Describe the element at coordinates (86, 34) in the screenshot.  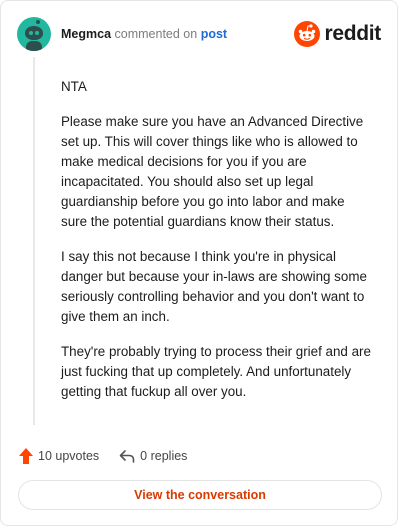
I see `username: Megmca` at that location.